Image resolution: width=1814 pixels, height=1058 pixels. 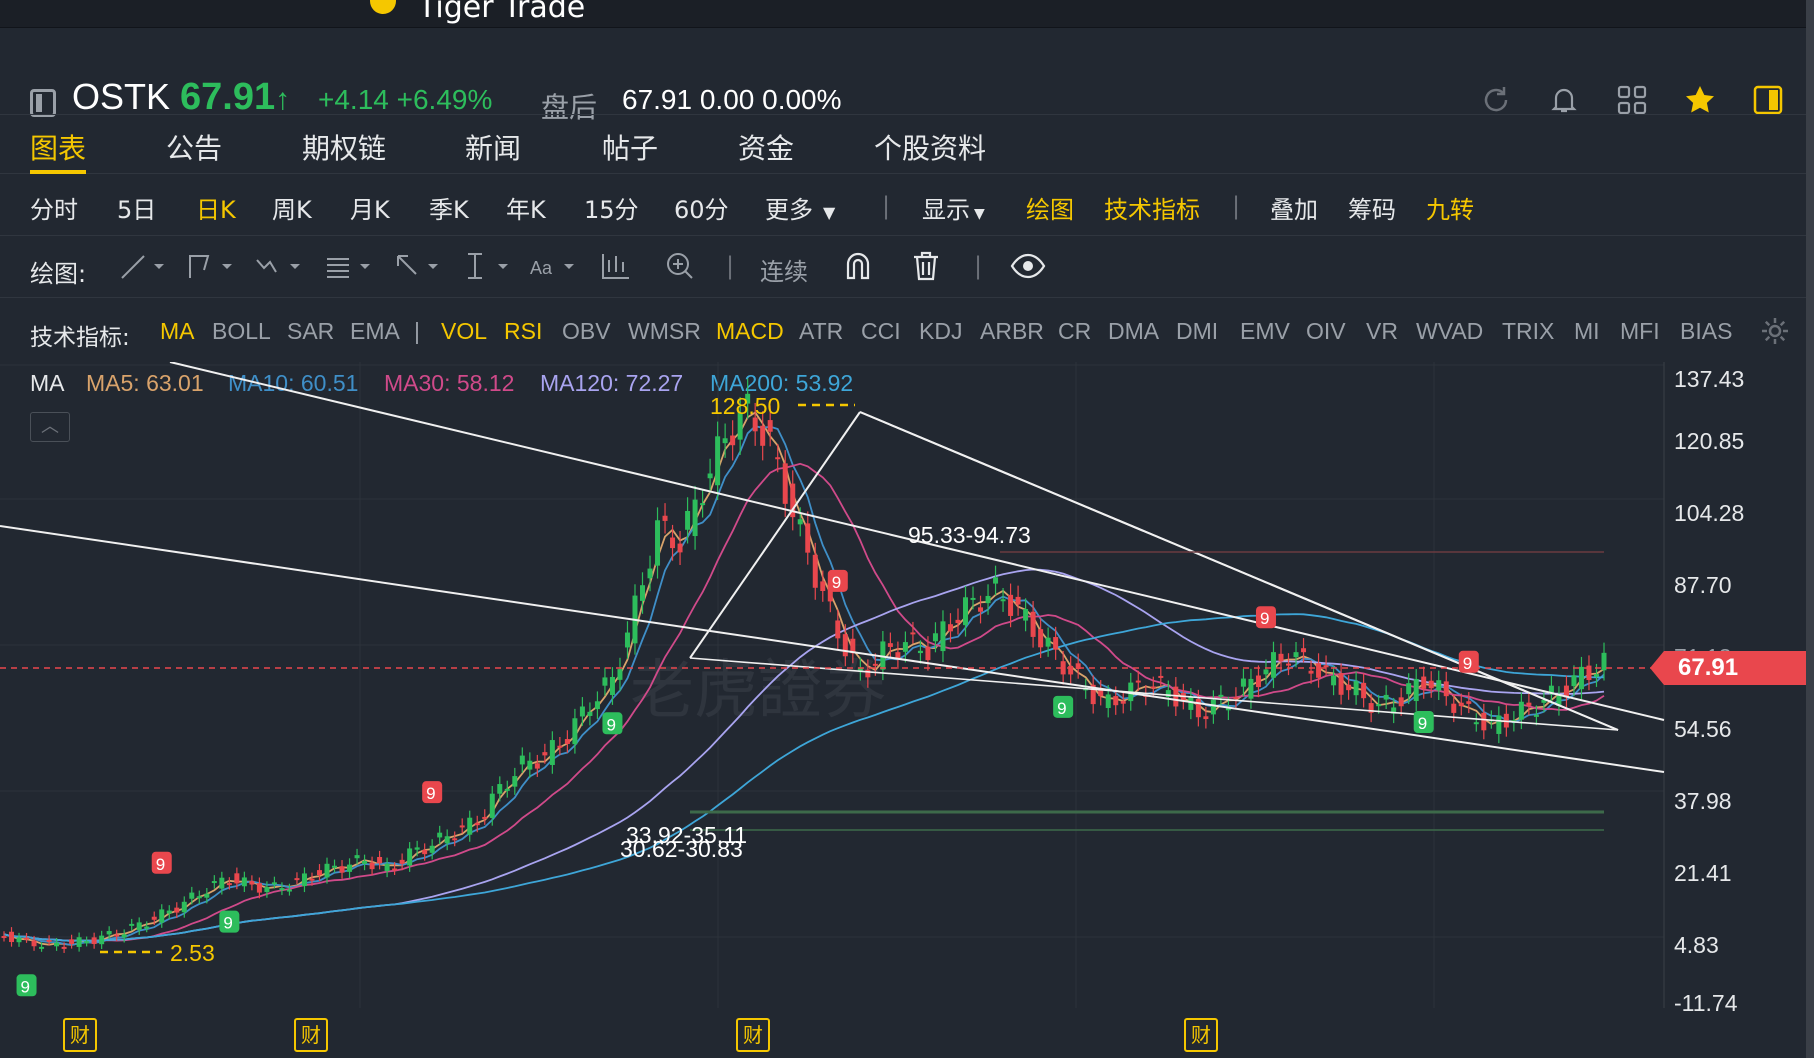 I want to click on indicator-atr: ATR, so click(x=821, y=331).